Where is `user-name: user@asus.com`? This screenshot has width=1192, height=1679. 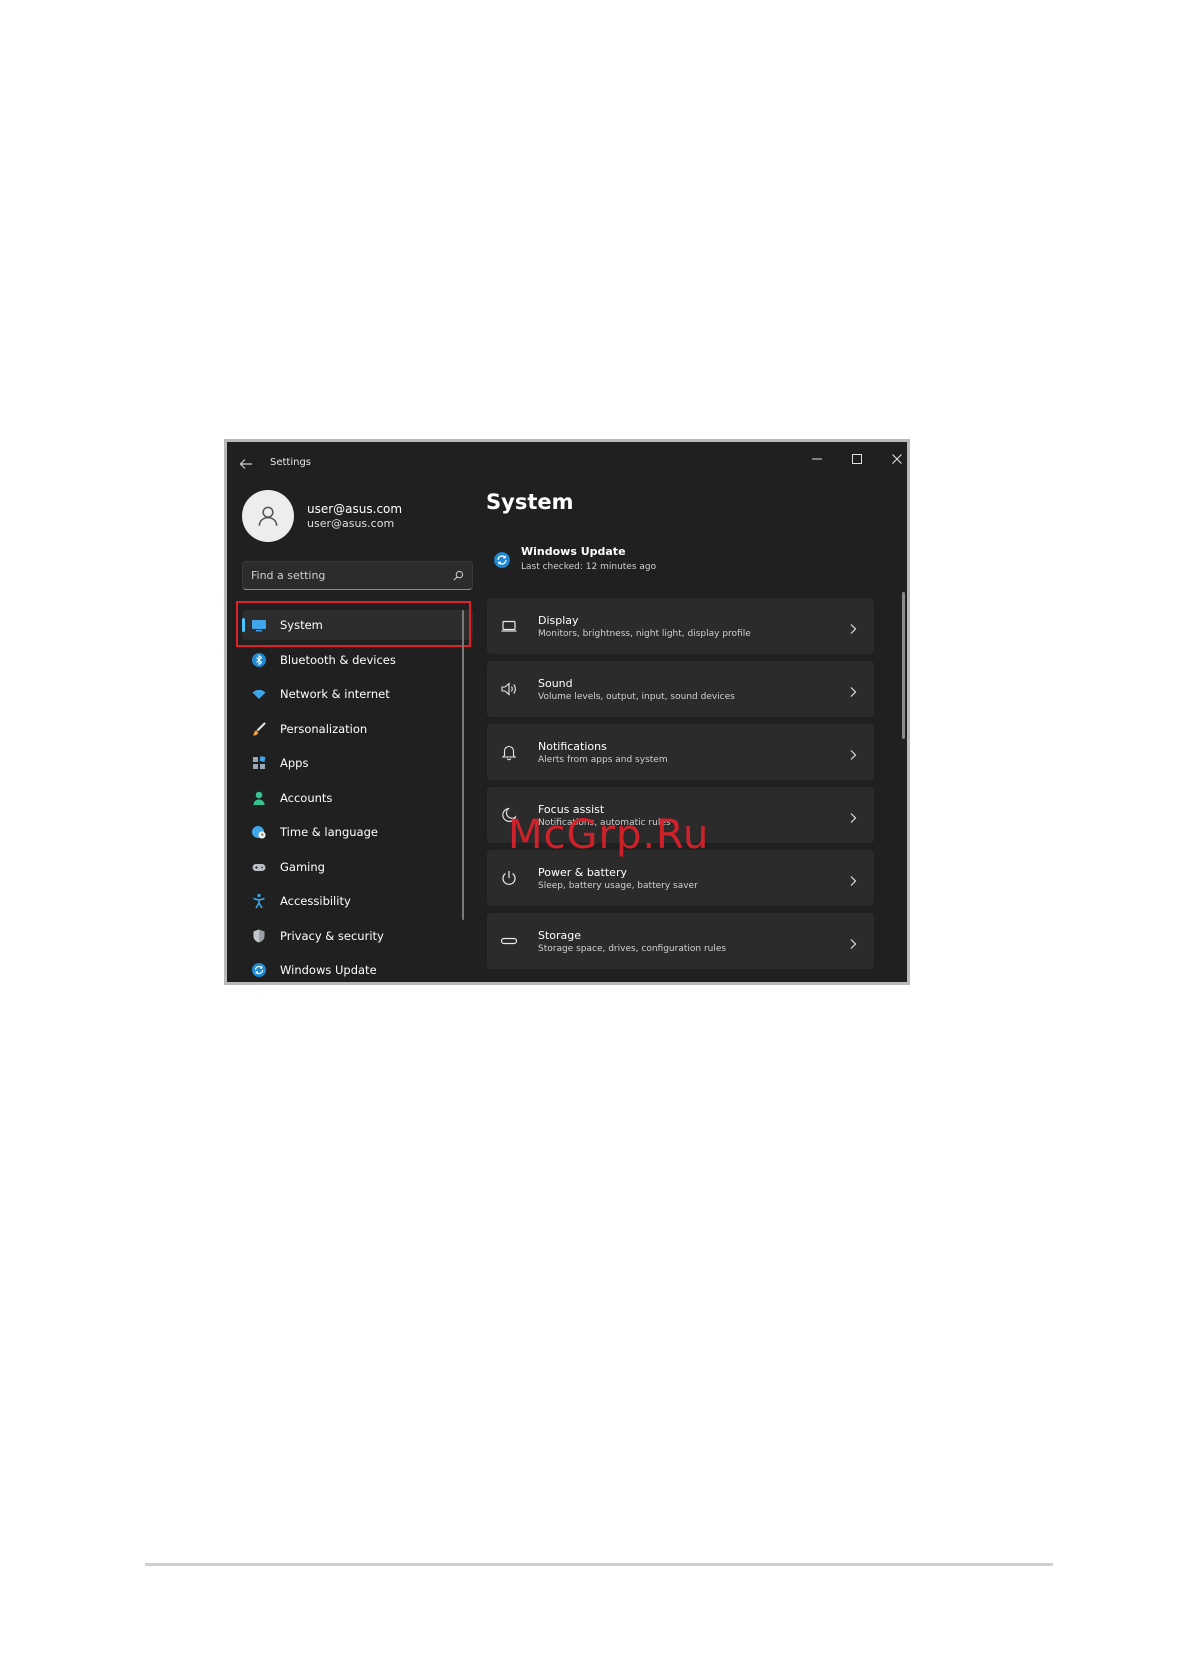 user-name: user@asus.com is located at coordinates (355, 509).